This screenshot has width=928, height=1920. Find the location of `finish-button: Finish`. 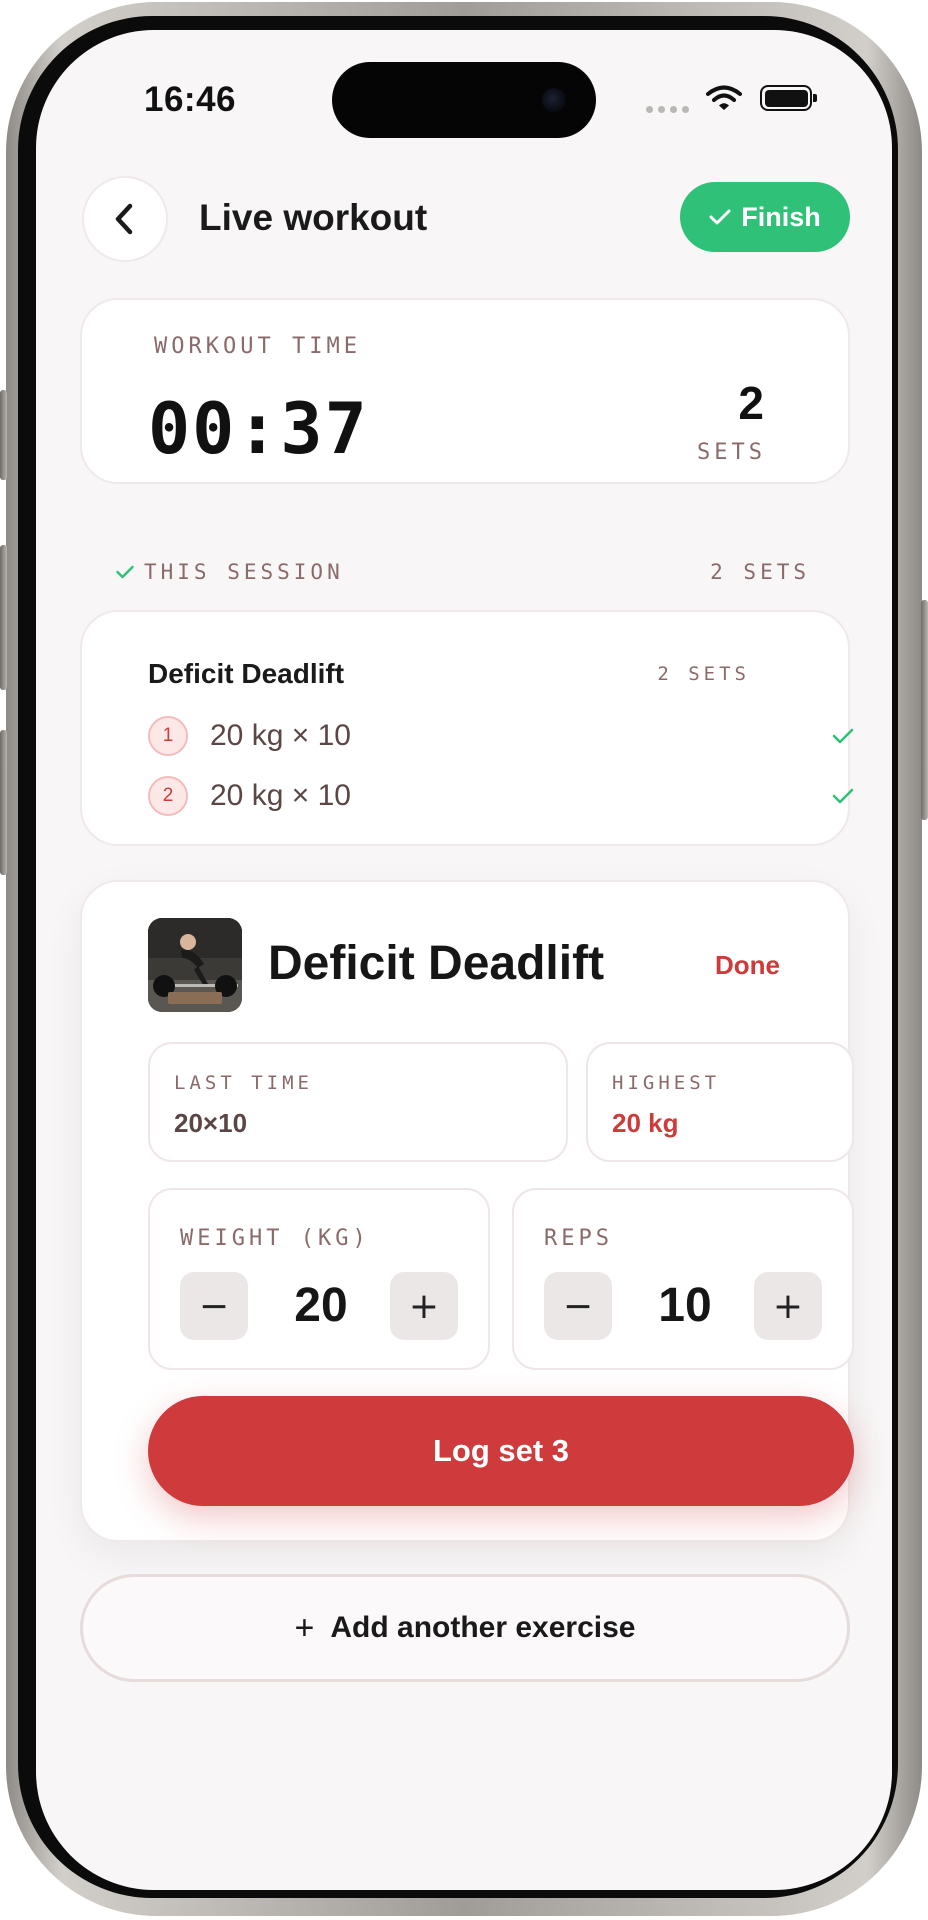

finish-button: Finish is located at coordinates (765, 217).